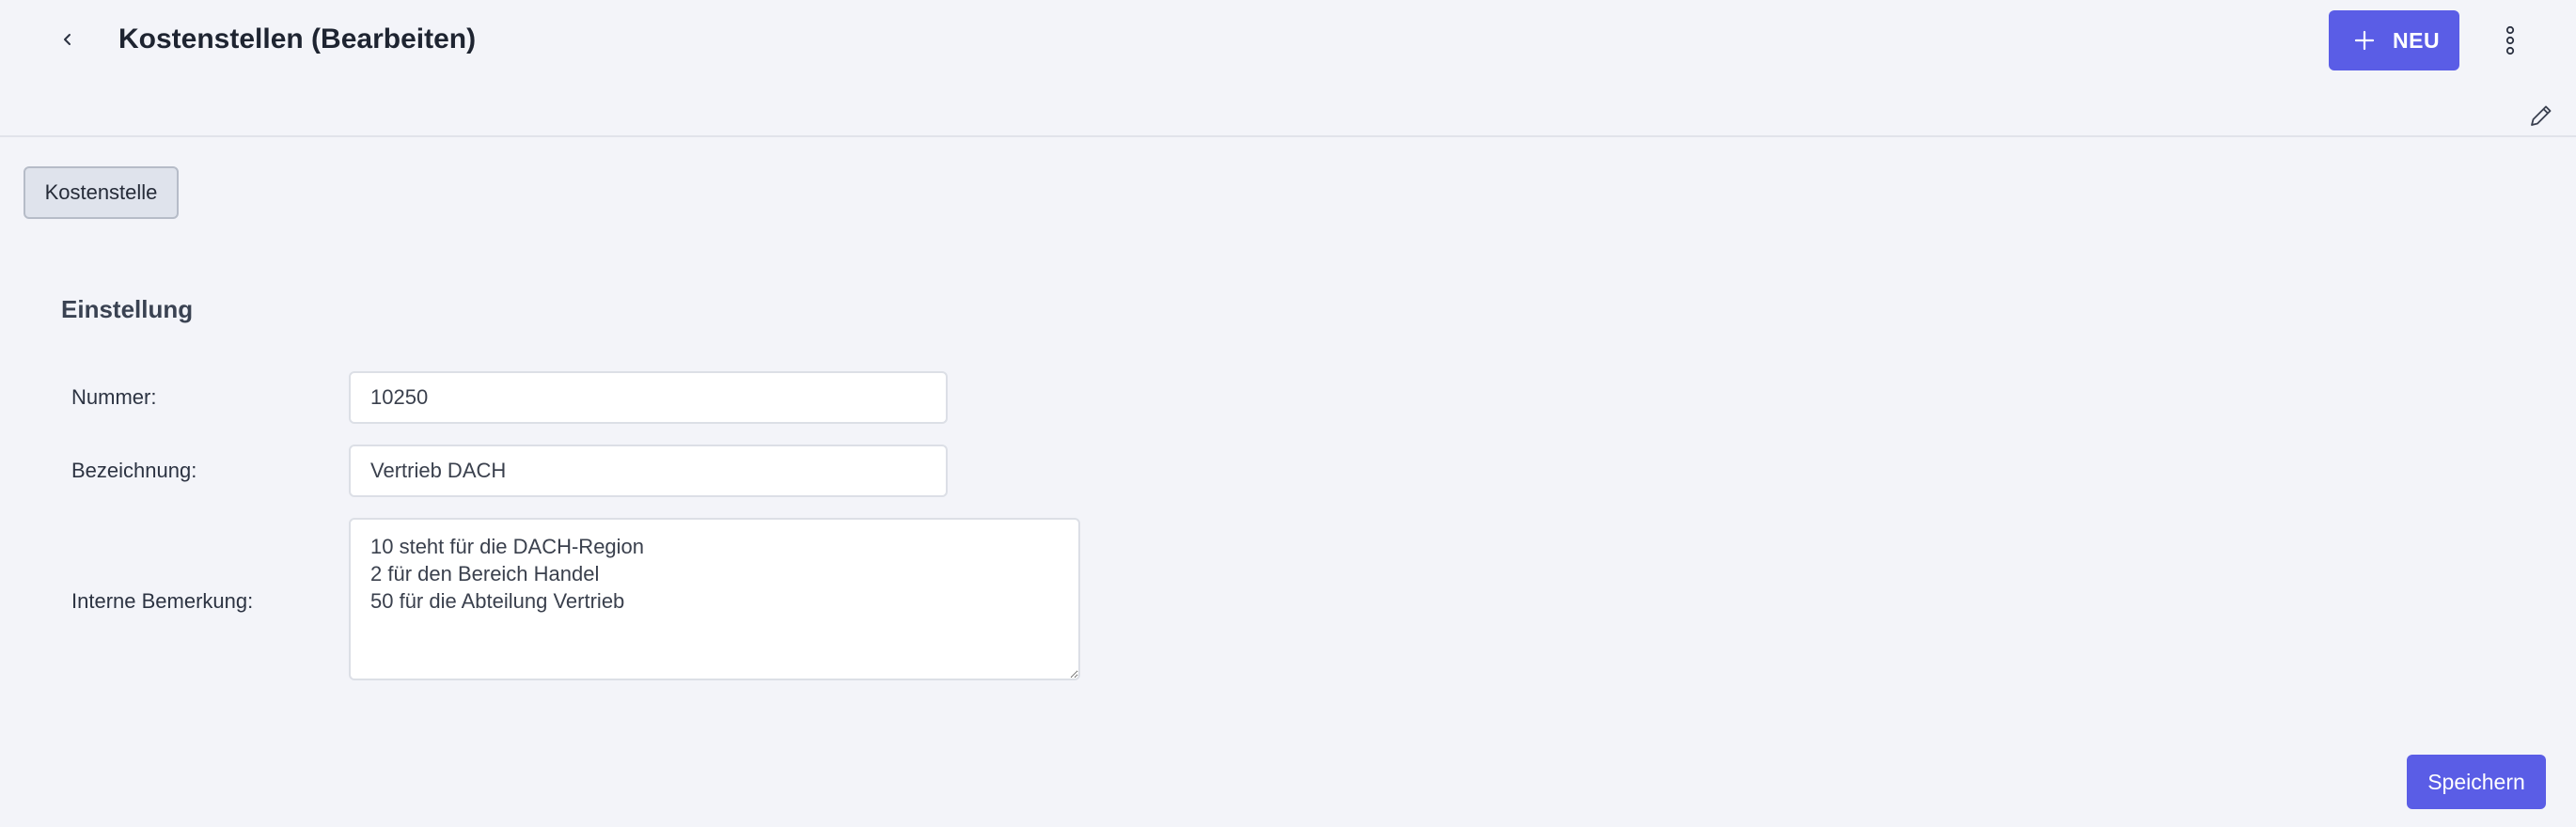 This screenshot has width=2576, height=827. What do you see at coordinates (649, 471) in the screenshot?
I see `bezeichnung-input` at bounding box center [649, 471].